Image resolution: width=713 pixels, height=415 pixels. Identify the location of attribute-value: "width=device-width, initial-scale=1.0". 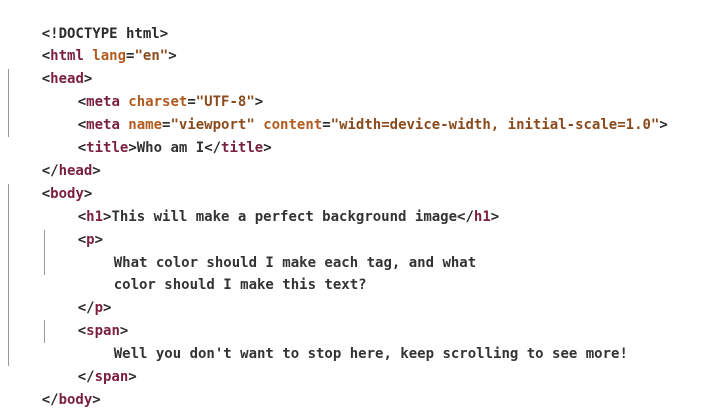
(495, 125).